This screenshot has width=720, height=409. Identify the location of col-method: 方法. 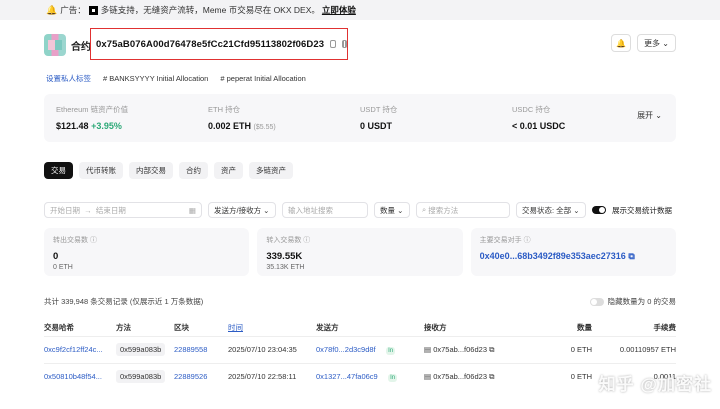
(123, 328).